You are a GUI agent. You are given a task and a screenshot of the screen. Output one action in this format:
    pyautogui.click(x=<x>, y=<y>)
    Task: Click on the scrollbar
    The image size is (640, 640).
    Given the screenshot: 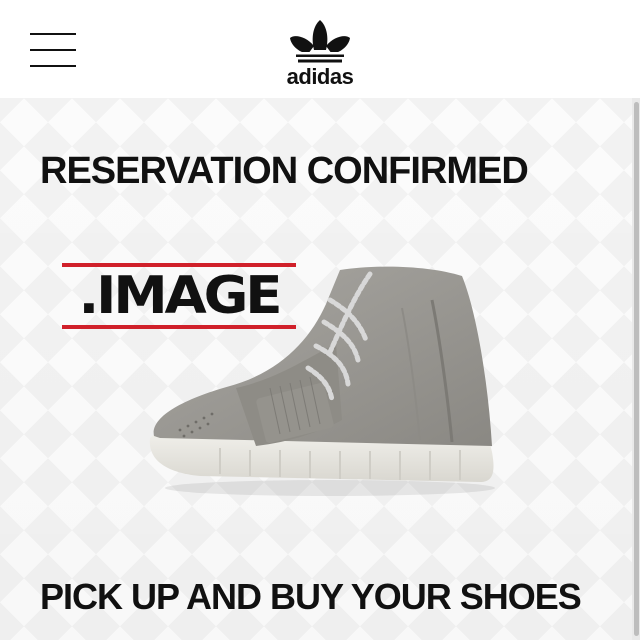 What is the action you would take?
    pyautogui.click(x=636, y=369)
    